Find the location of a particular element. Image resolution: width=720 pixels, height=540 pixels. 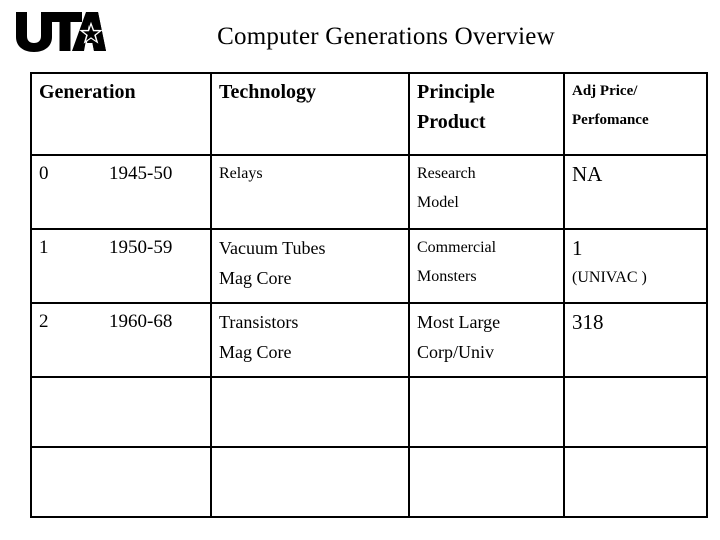

cell-technology: Vacuum Tubes Mag Core is located at coordinates (310, 266).